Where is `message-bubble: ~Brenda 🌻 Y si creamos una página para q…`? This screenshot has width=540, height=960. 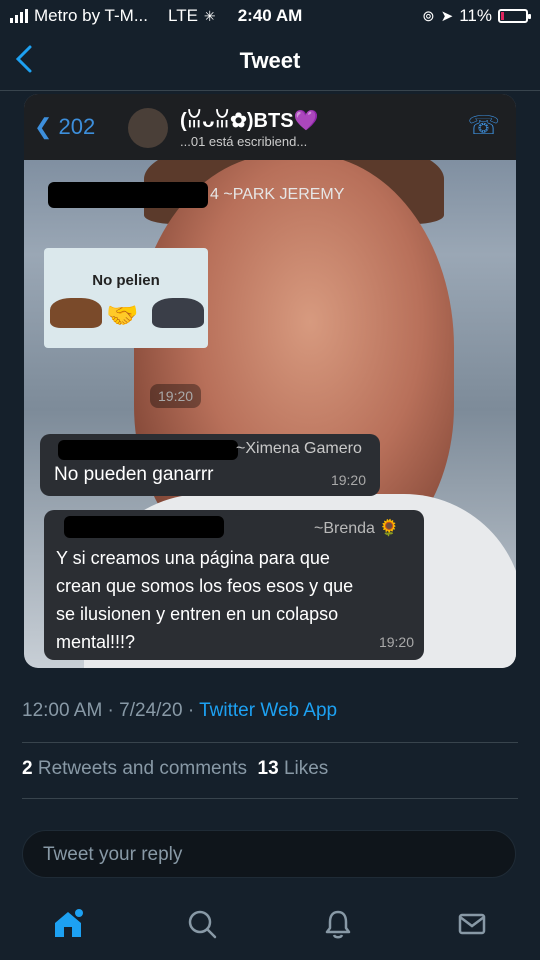 message-bubble: ~Brenda 🌻 Y si creamos una página para q… is located at coordinates (234, 585).